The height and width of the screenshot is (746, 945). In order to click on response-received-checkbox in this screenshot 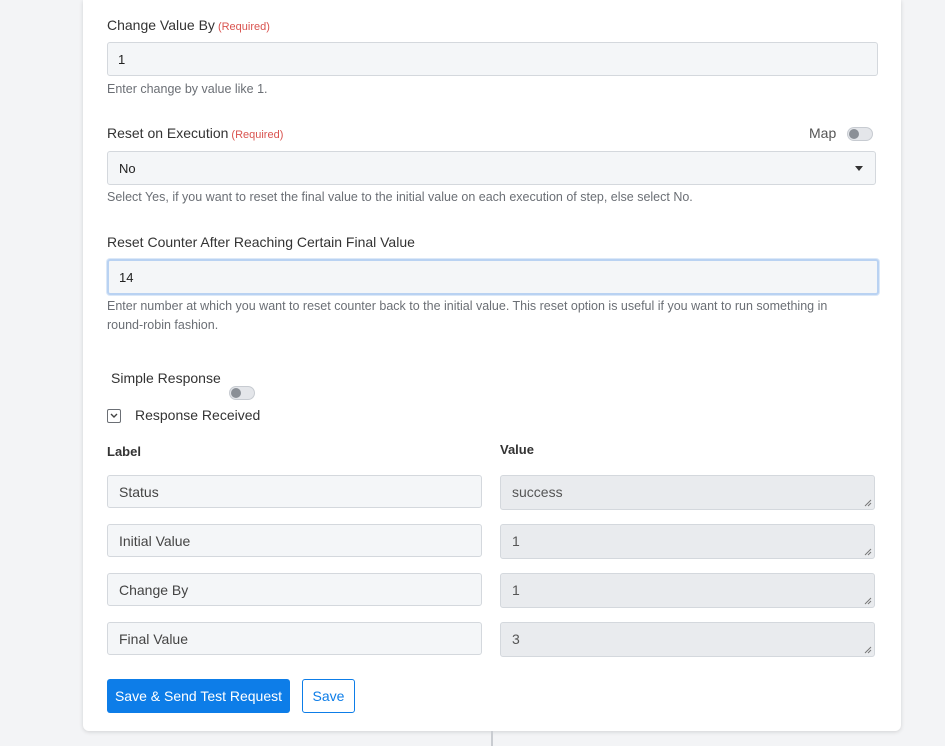, I will do `click(114, 416)`.